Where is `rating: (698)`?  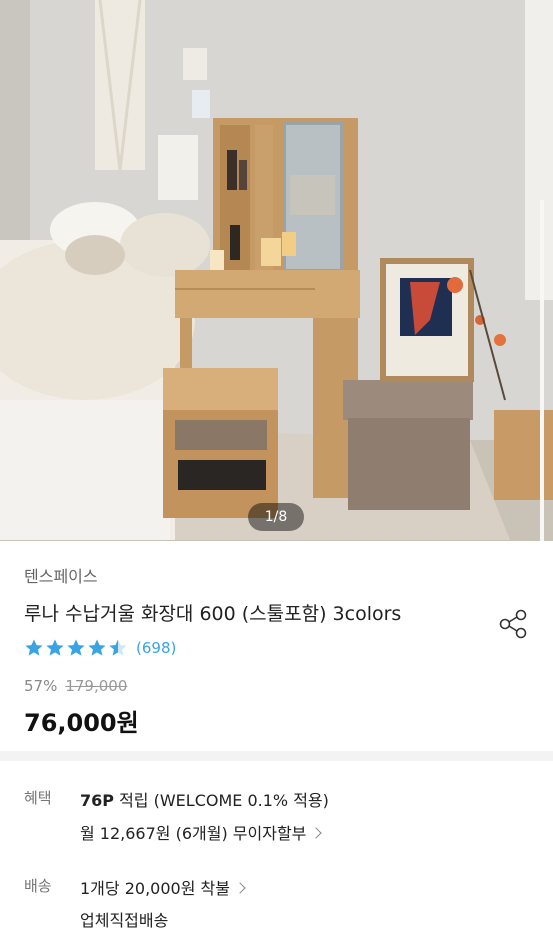
rating: (698) is located at coordinates (100, 648).